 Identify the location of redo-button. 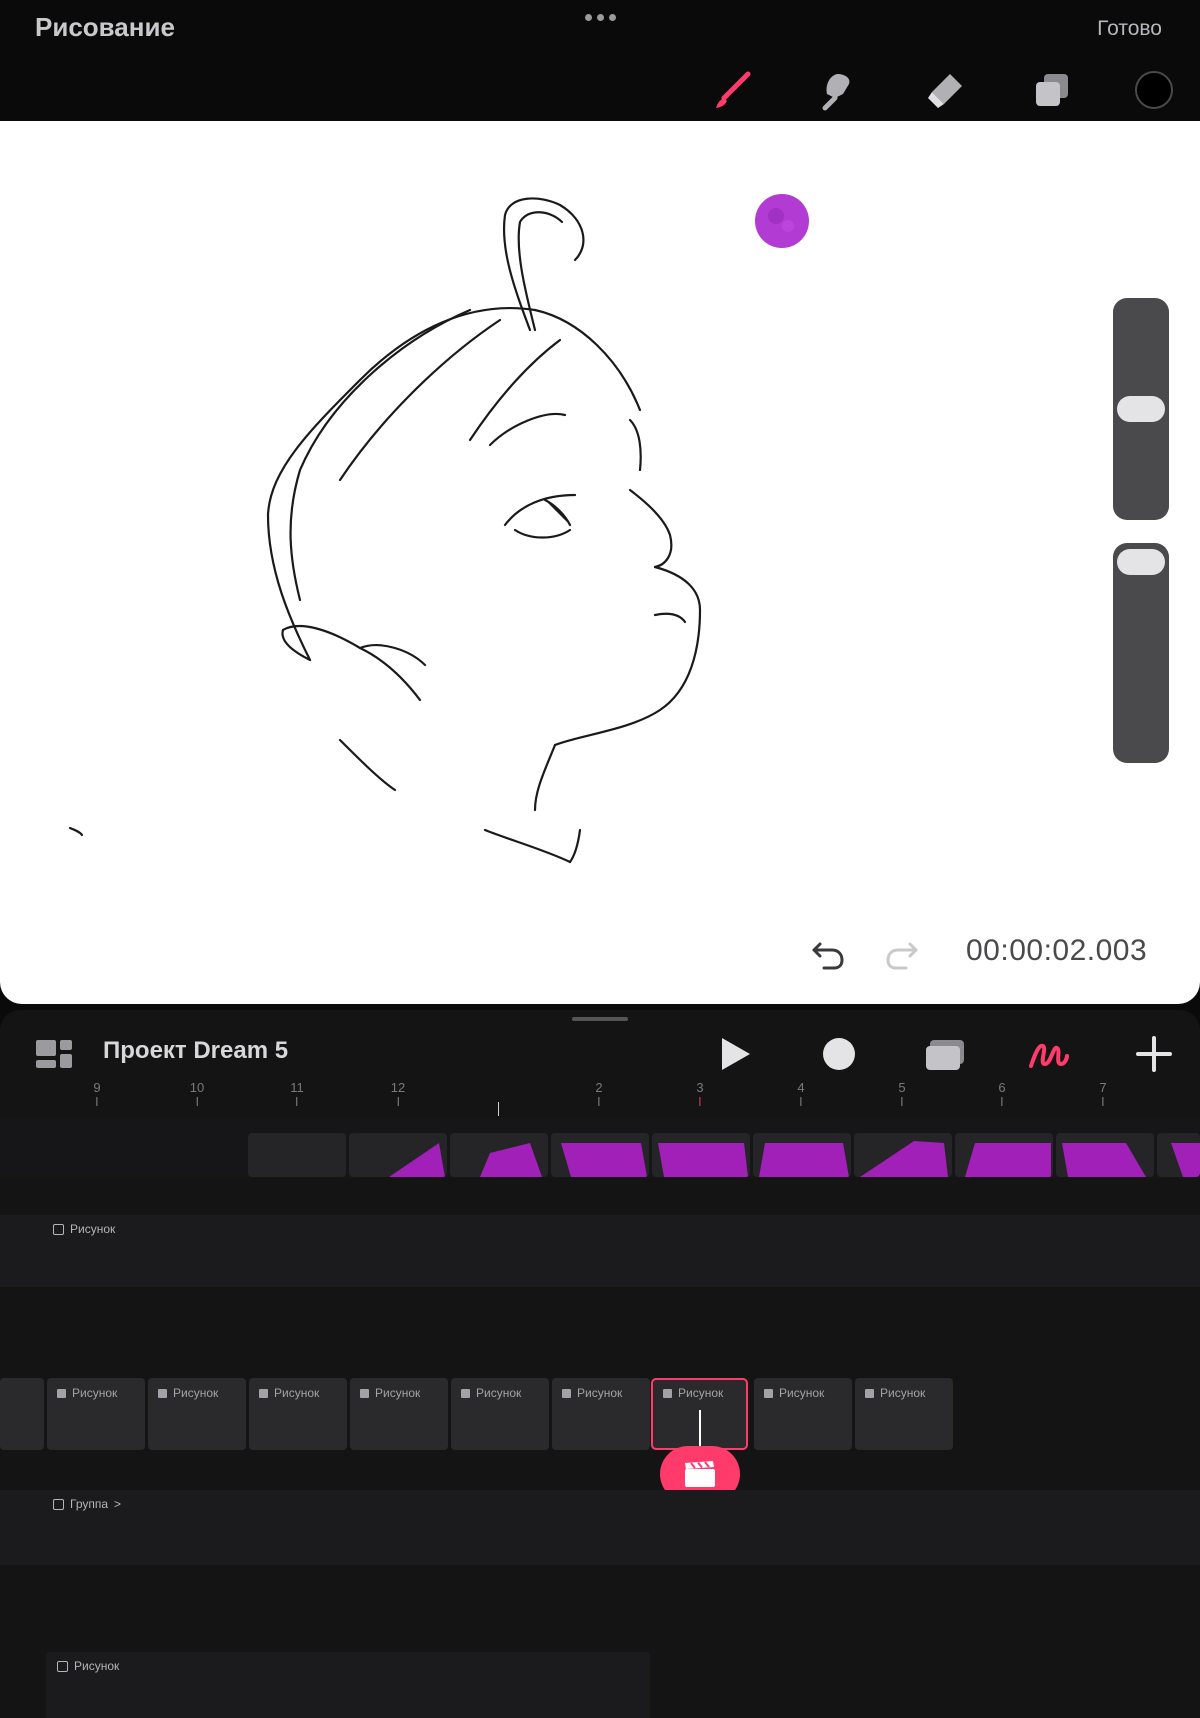
(902, 954).